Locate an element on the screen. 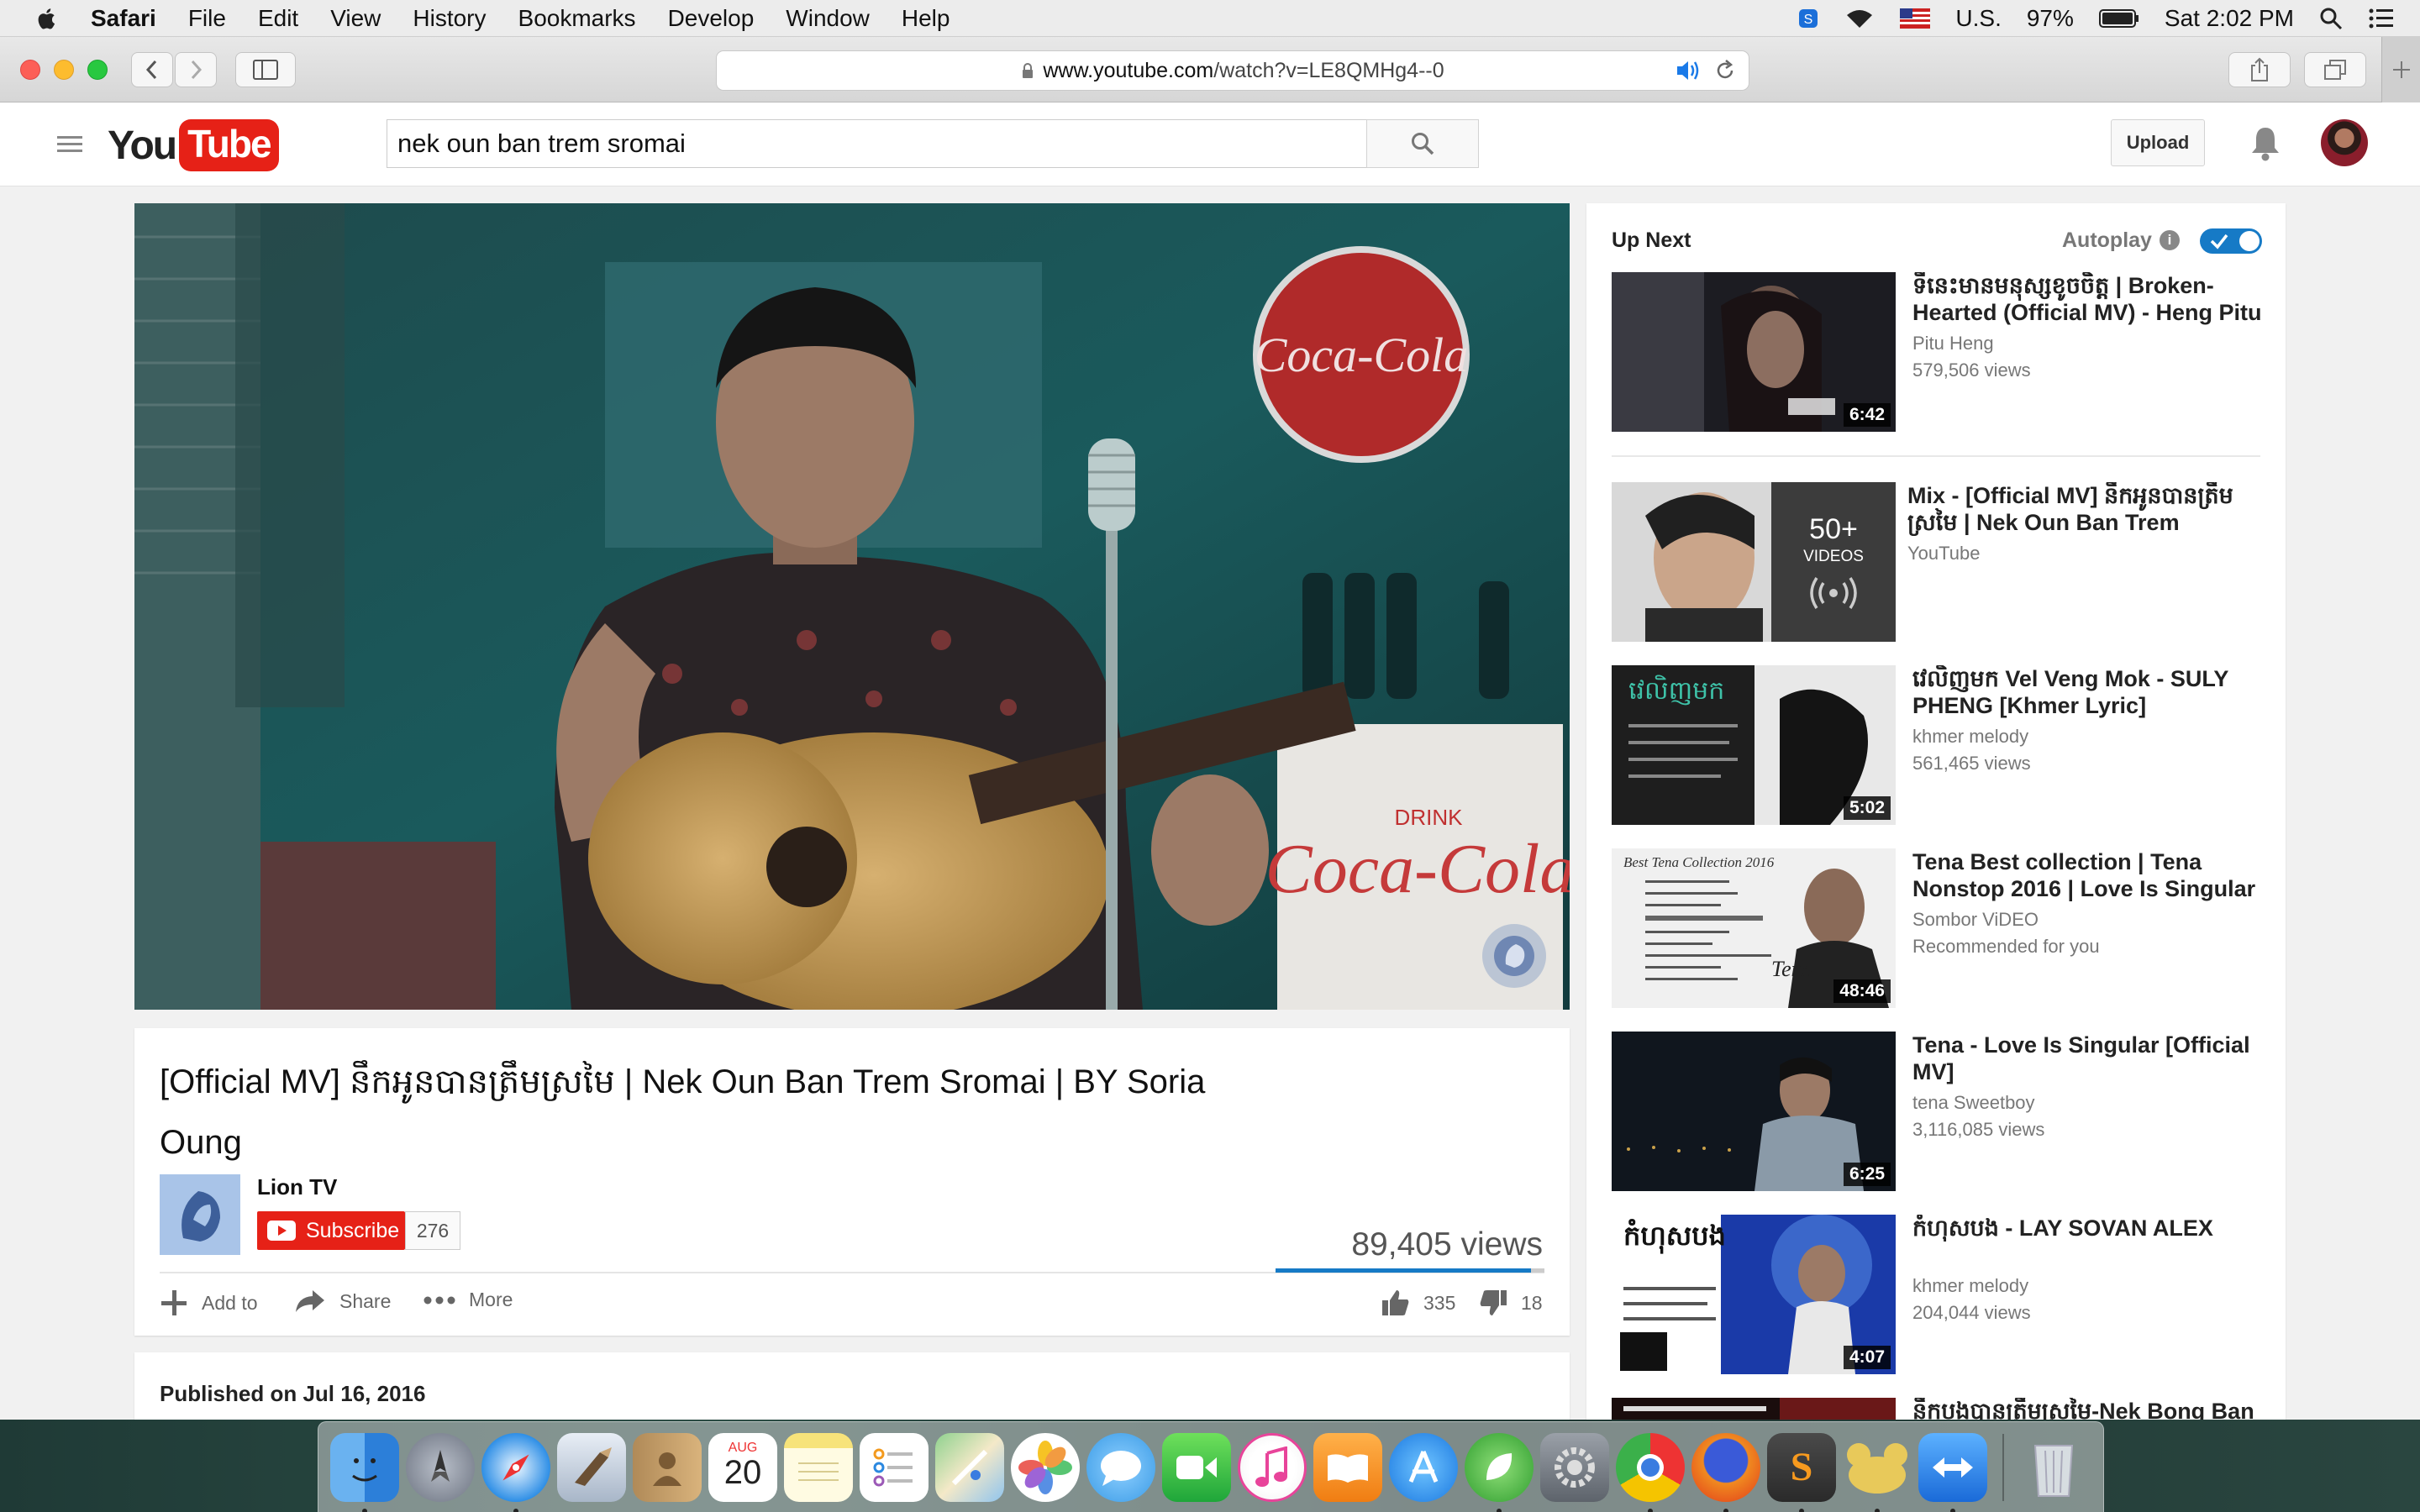  safari-icon is located at coordinates (515, 1472).